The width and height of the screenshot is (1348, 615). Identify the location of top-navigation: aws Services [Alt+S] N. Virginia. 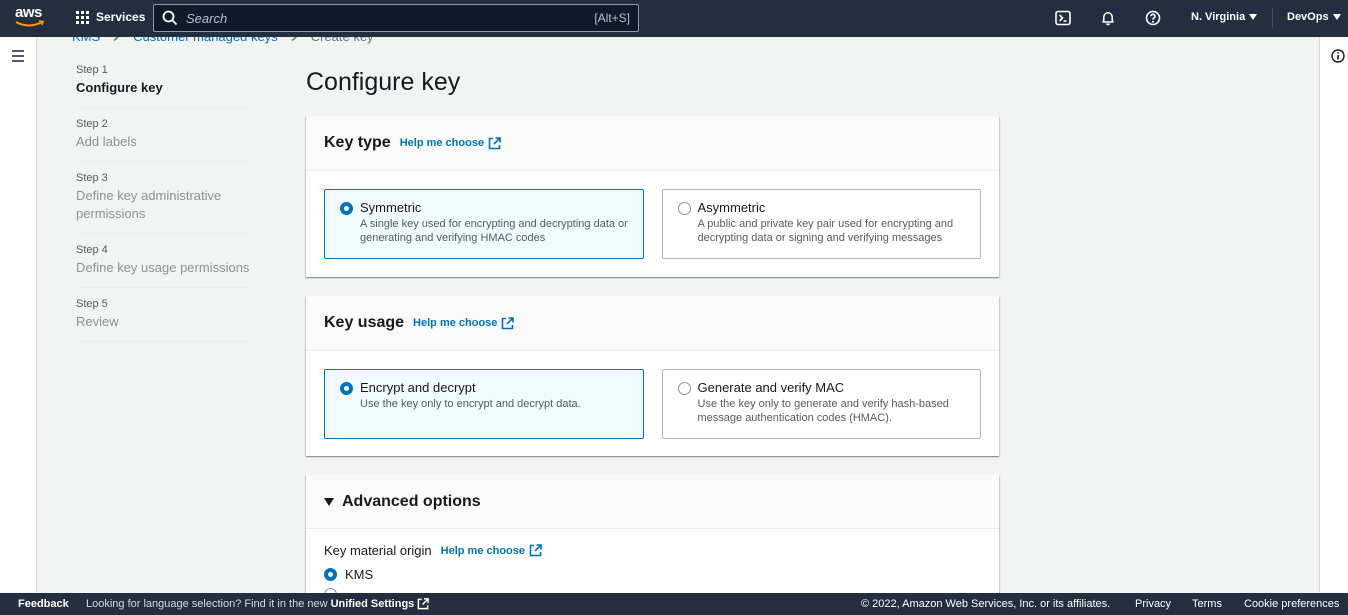
(674, 18).